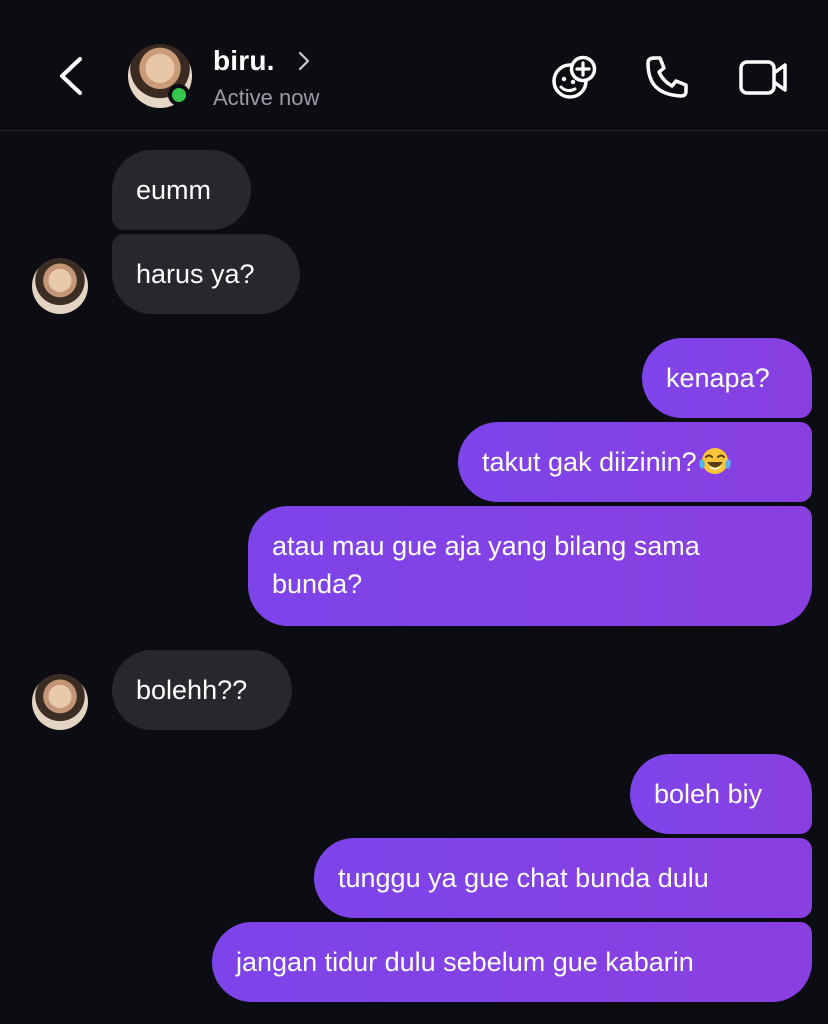  I want to click on message-text: boleh biy, so click(708, 794).